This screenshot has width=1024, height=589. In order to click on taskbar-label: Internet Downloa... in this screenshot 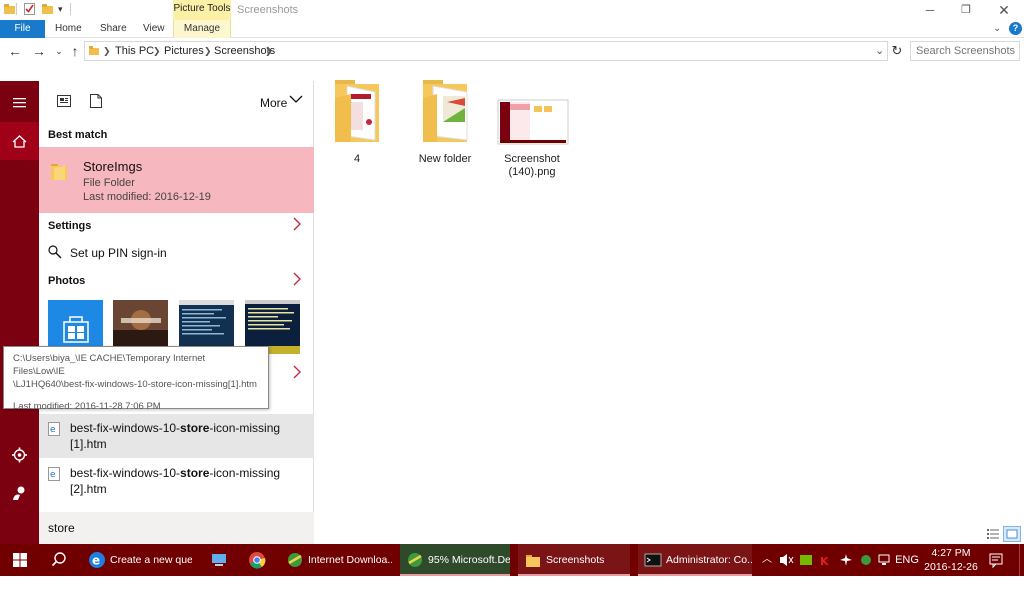, I will do `click(350, 560)`.